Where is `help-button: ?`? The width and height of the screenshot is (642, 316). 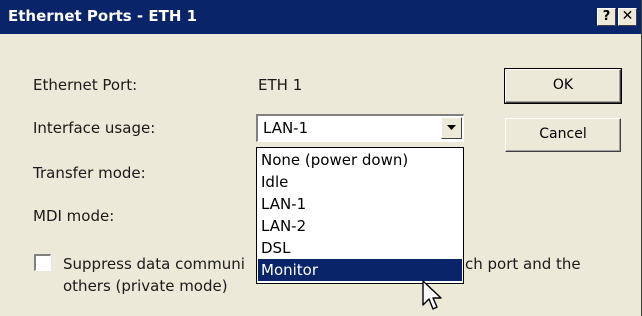 help-button: ? is located at coordinates (606, 17).